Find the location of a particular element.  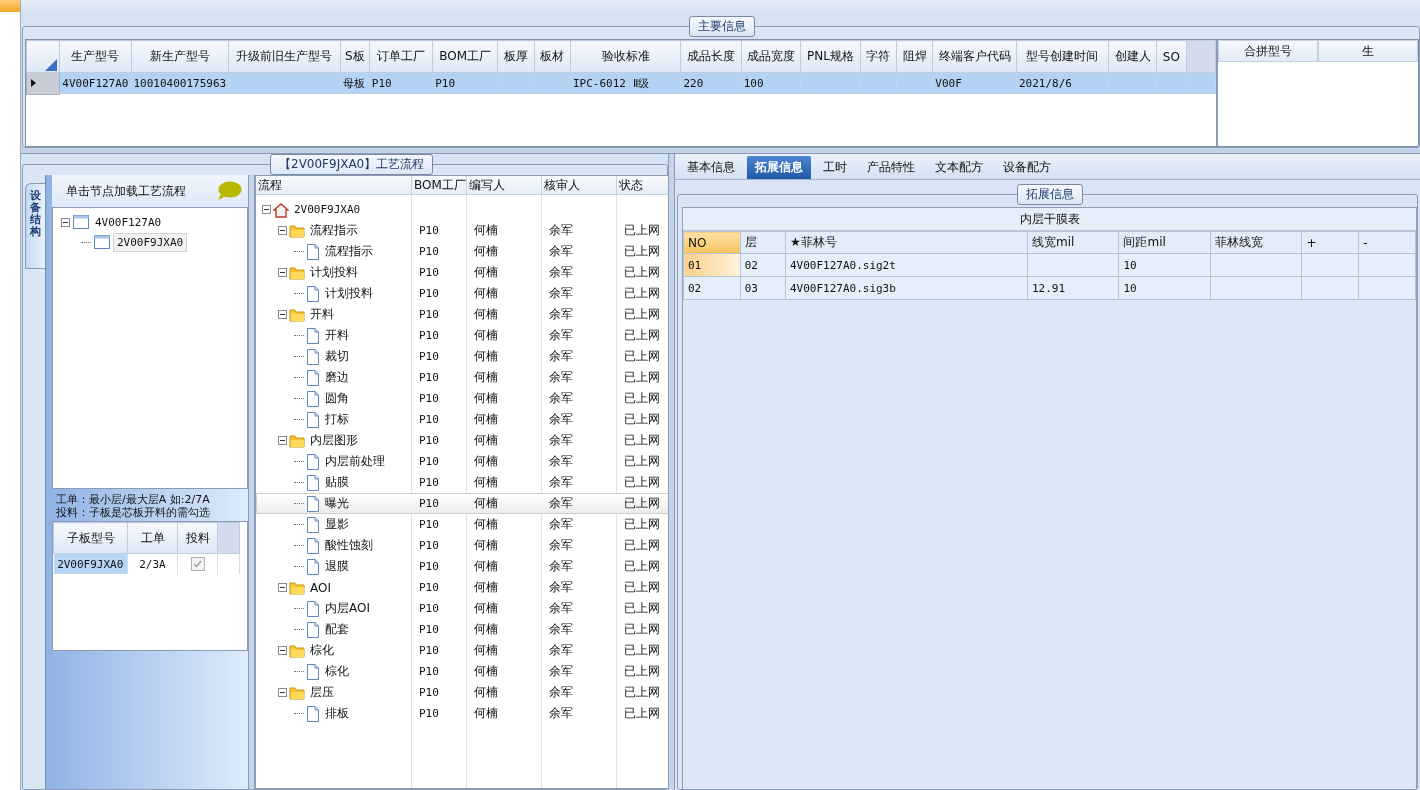

column-header: 字符 is located at coordinates (878, 56).